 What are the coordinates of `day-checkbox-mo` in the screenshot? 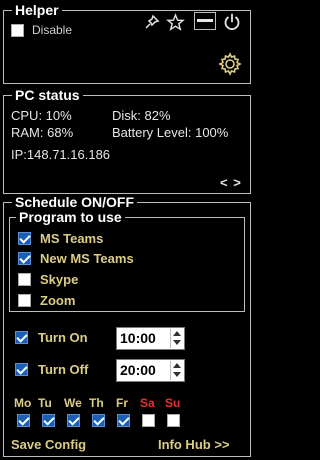 It's located at (23, 420).